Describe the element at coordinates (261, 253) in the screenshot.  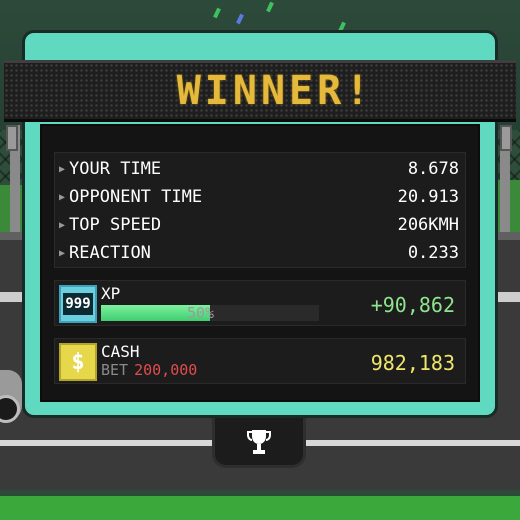
I see `stat-row-reaction: ▶ REACTION 0.233` at that location.